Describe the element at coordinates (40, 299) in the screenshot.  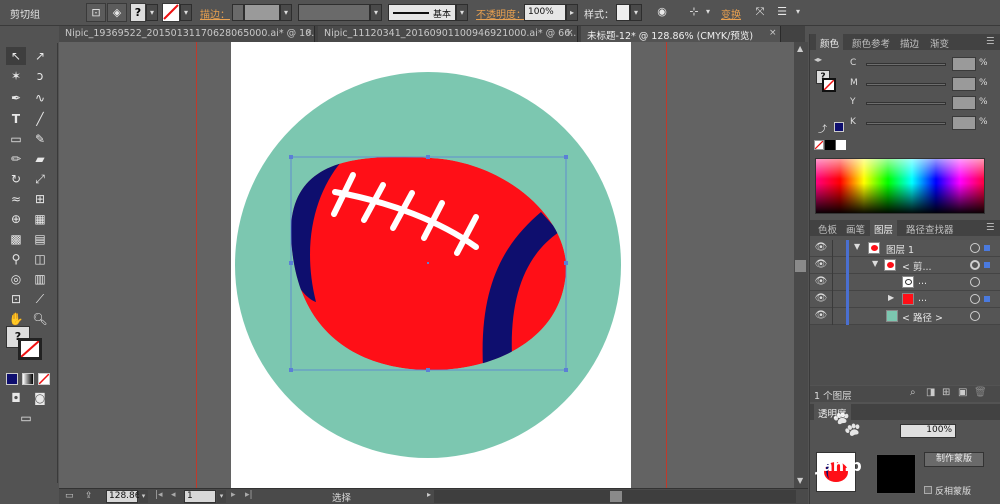
I see `slice-tool-icon: ⟋` at that location.